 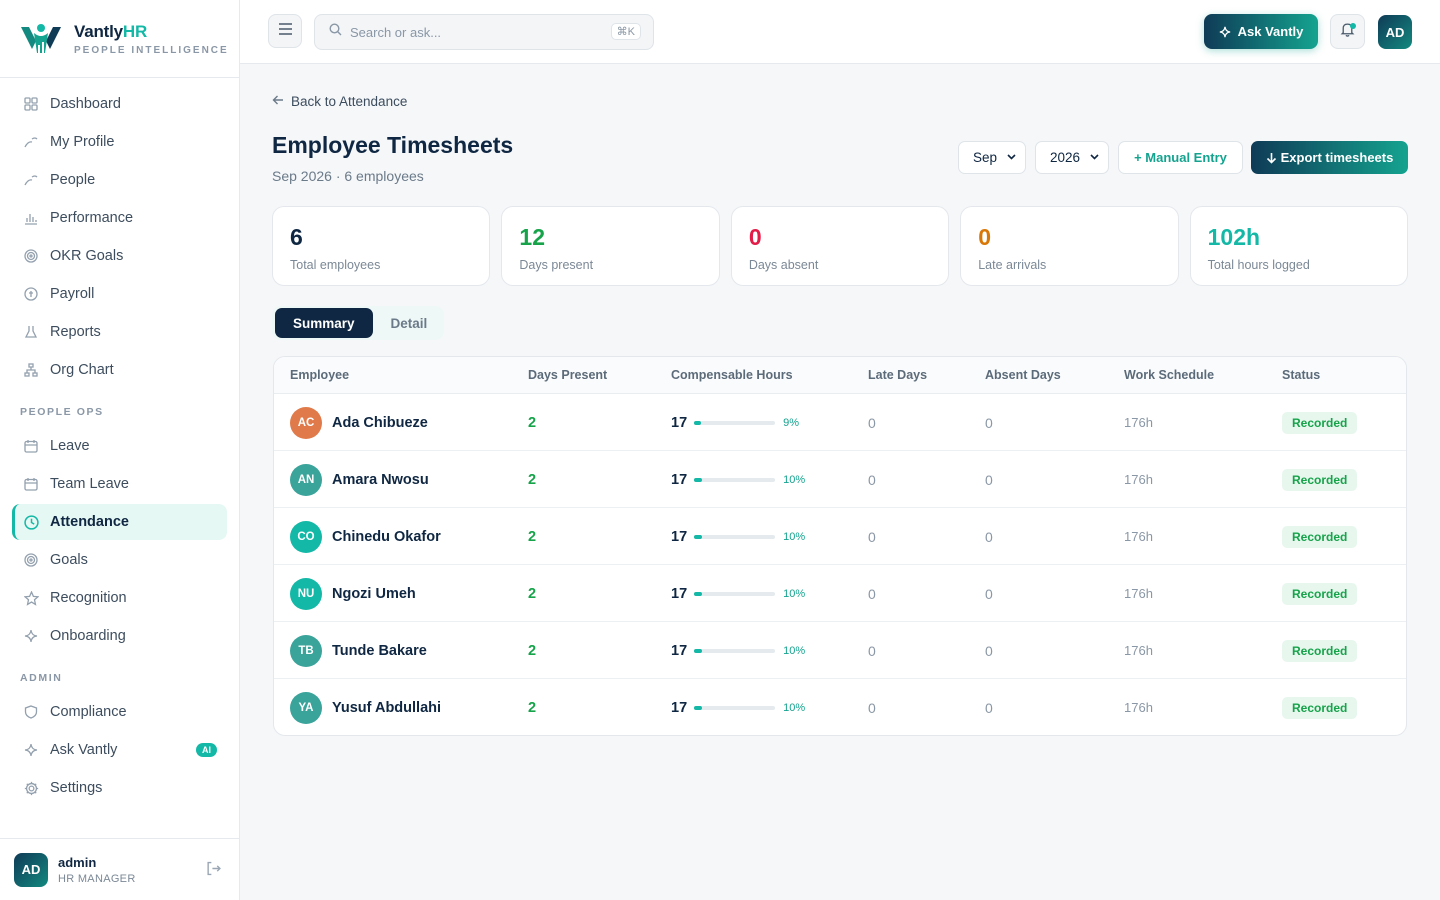 What do you see at coordinates (567, 375) in the screenshot?
I see `column-header-days-present: Days Present` at bounding box center [567, 375].